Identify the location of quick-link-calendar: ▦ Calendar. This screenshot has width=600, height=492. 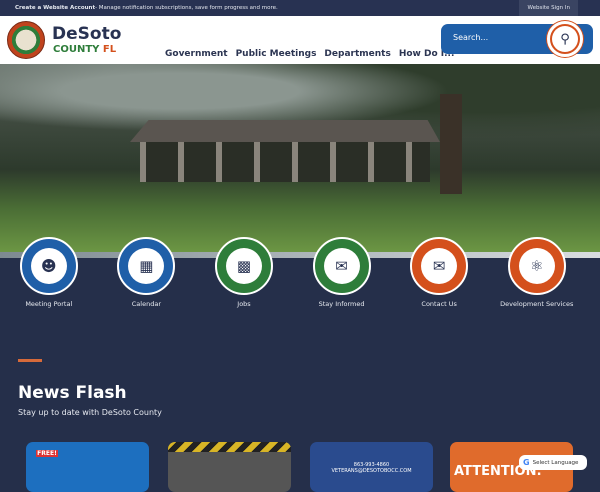
(147, 272).